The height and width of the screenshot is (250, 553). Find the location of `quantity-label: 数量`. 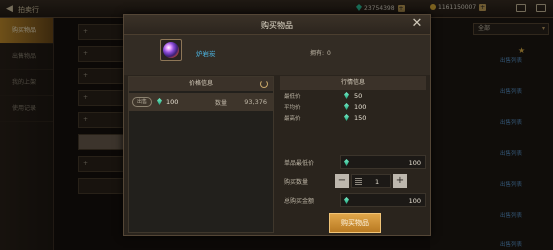

quantity-label: 数量 is located at coordinates (221, 103).